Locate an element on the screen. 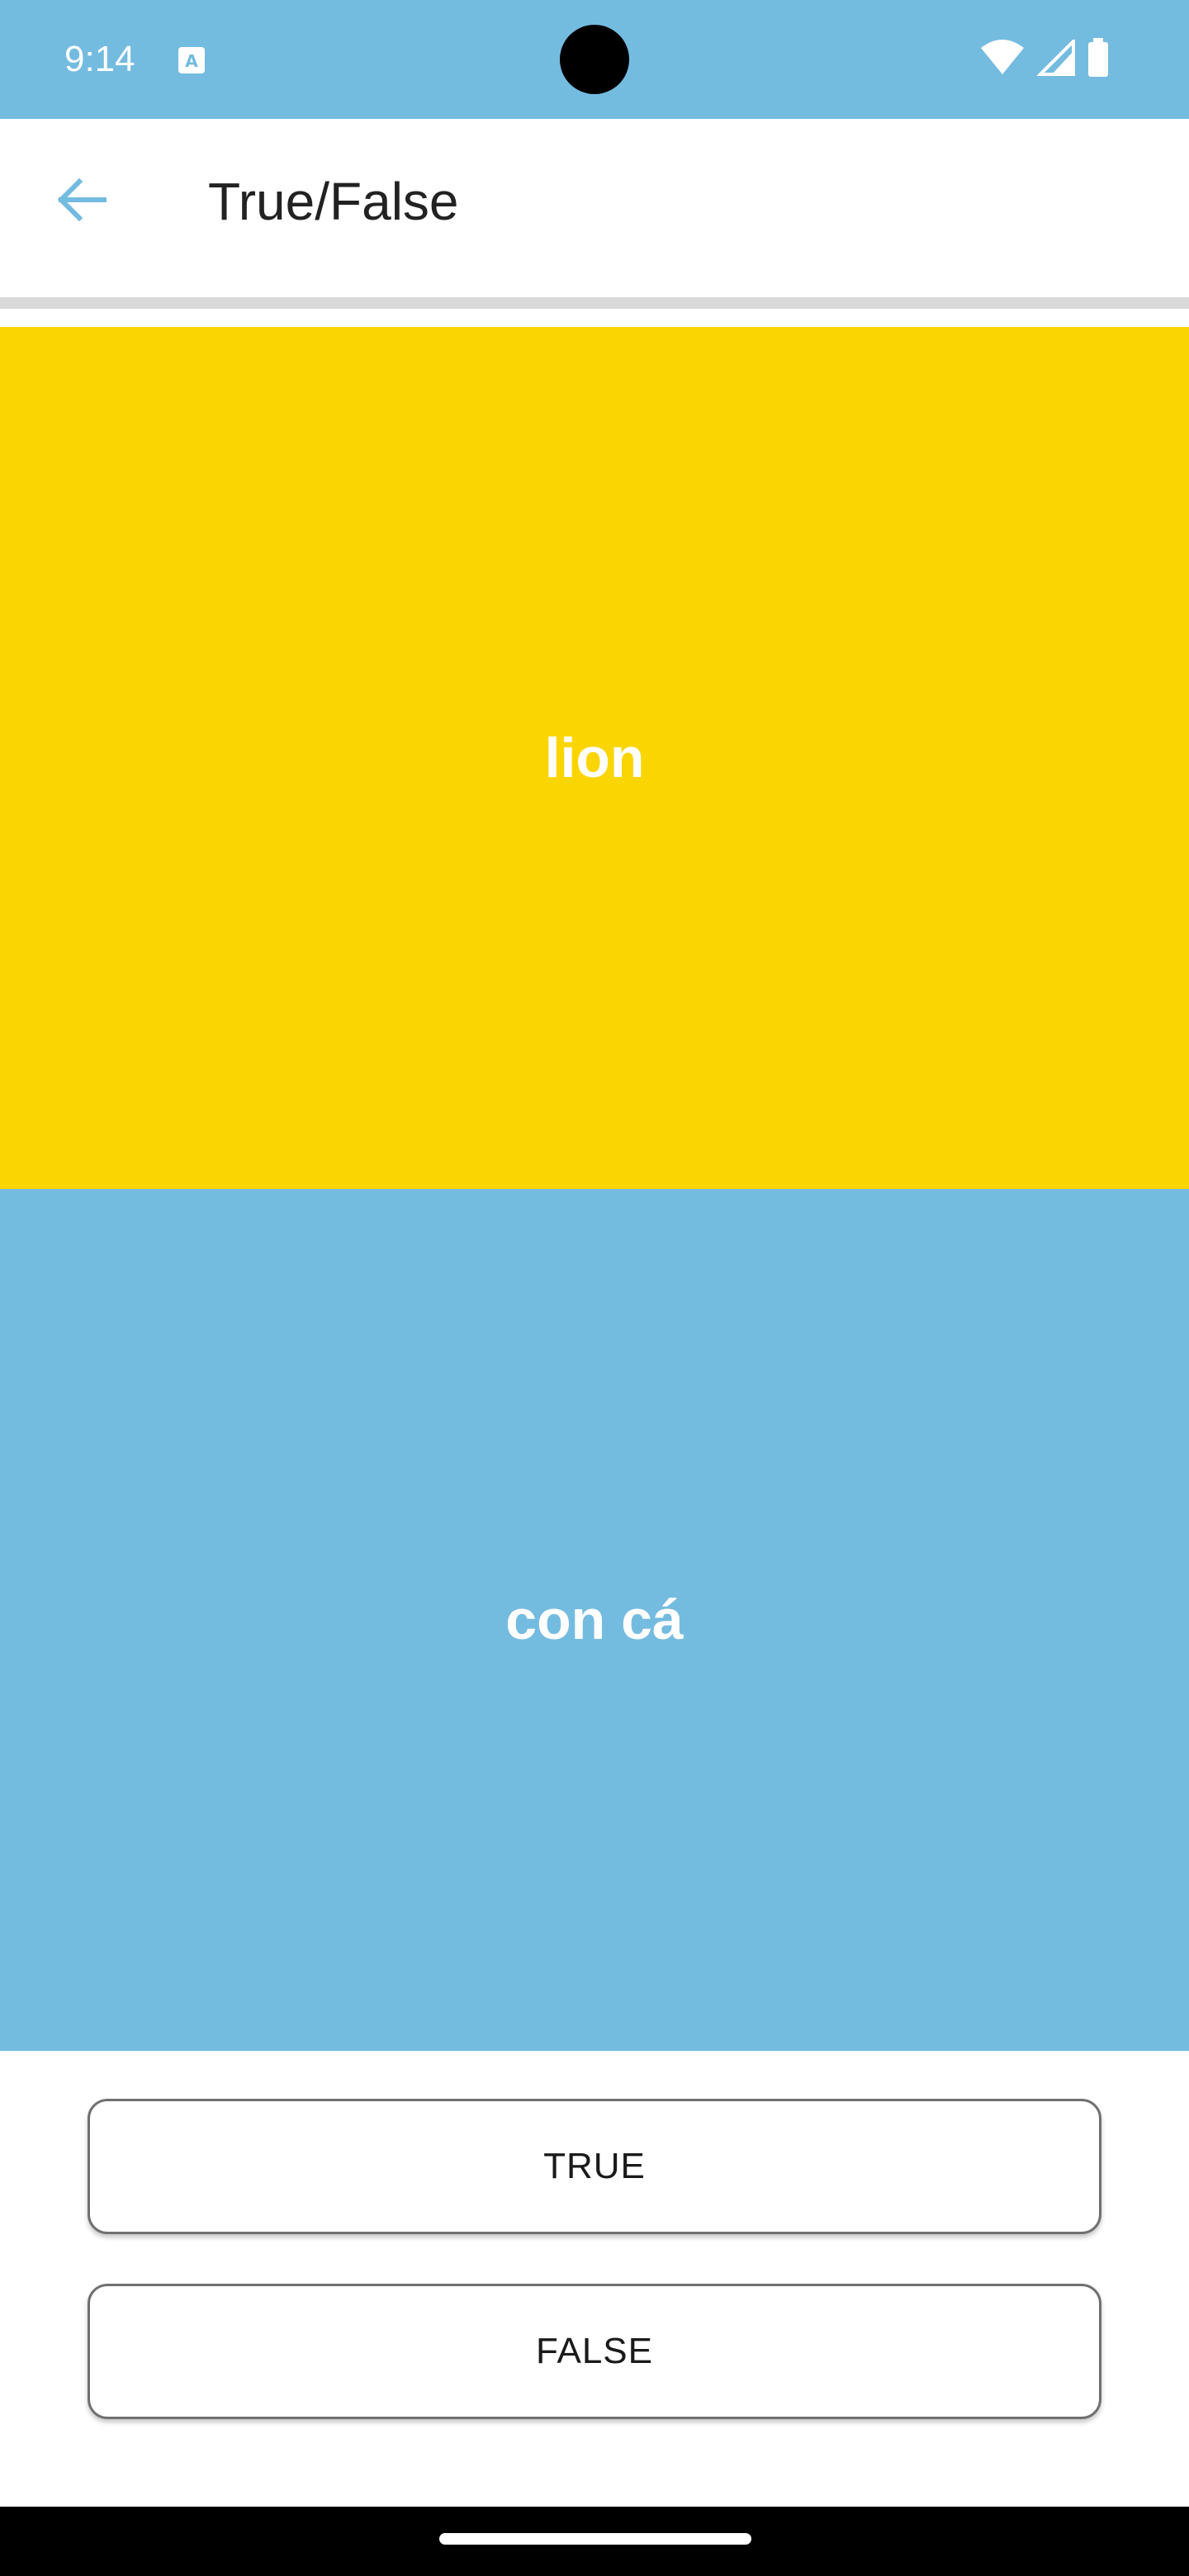 This screenshot has height=2576, width=1189. camera-cutout is located at coordinates (594, 59).